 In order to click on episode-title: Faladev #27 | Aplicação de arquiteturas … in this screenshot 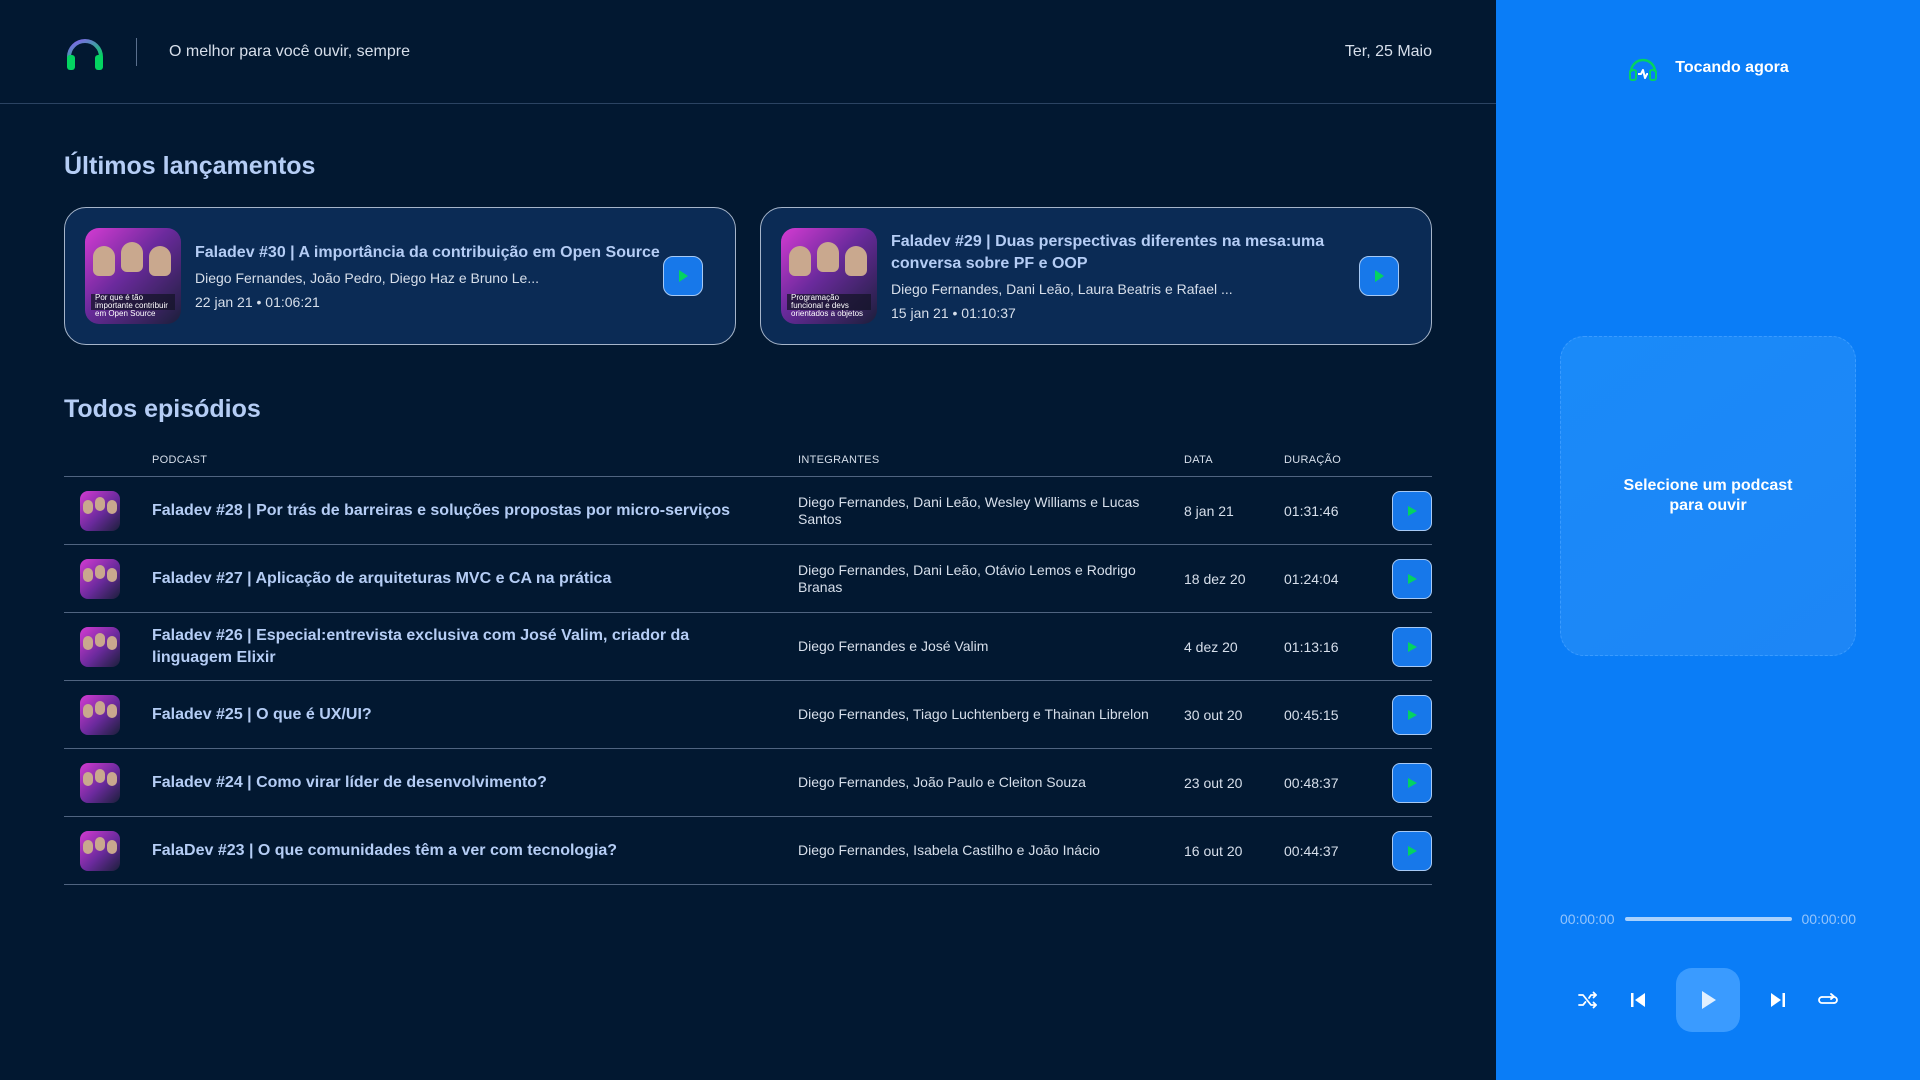, I will do `click(475, 578)`.